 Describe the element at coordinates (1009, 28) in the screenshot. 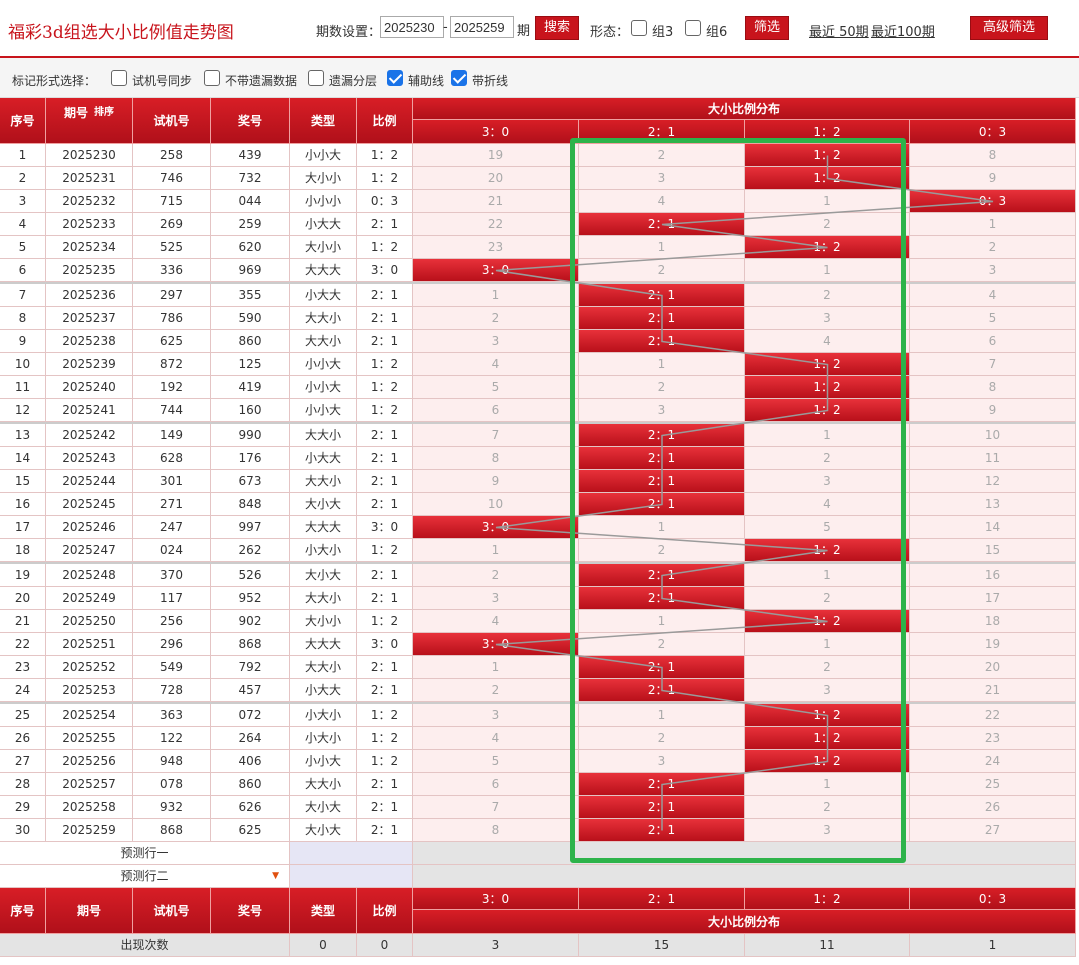

I see `advanced-filter-button: 高级筛选` at that location.